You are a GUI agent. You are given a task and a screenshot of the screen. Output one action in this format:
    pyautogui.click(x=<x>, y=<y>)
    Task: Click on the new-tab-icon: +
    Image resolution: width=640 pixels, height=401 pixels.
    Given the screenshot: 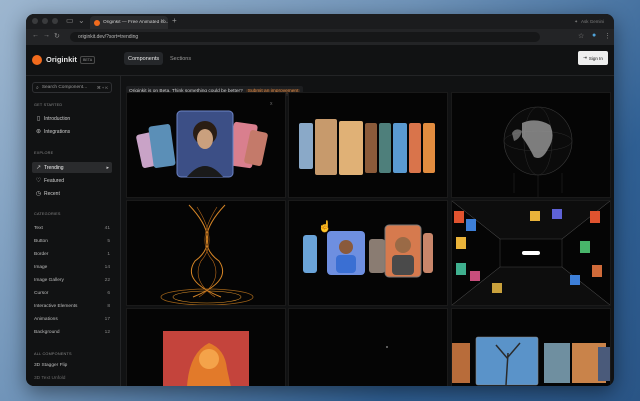 What is the action you would take?
    pyautogui.click(x=174, y=20)
    